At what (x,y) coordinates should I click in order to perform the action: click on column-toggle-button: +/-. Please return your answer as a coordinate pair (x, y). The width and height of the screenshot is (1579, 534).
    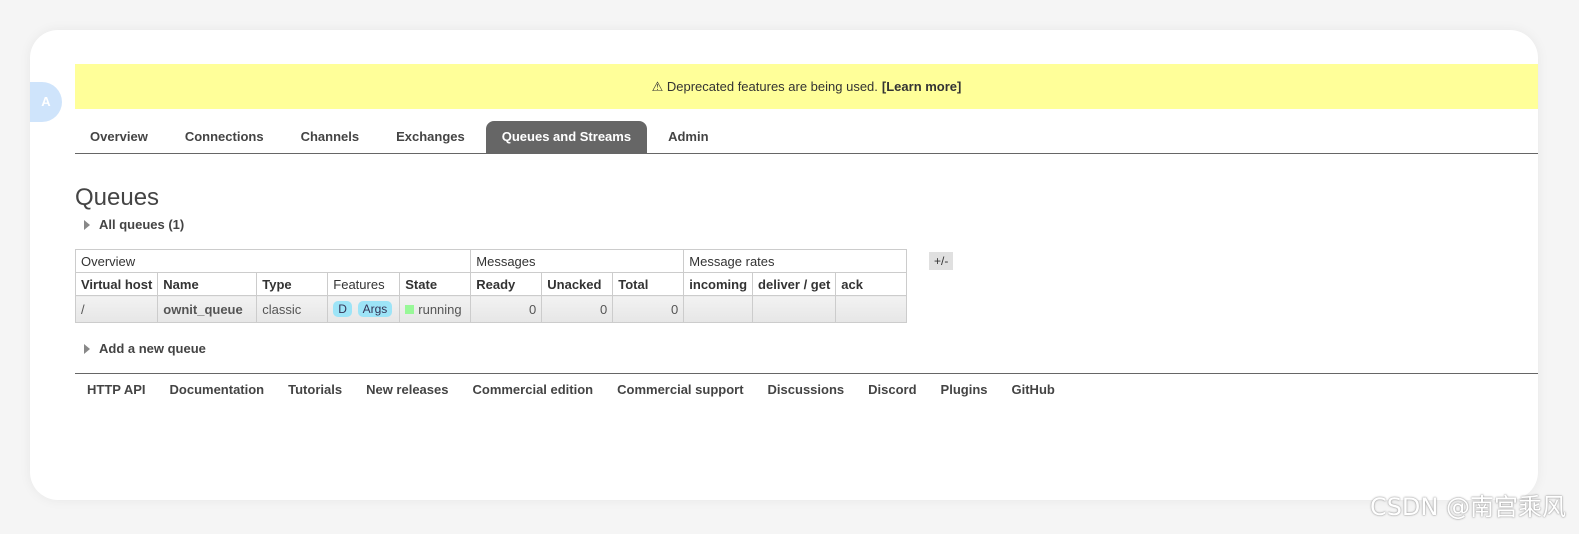
    Looking at the image, I should click on (941, 261).